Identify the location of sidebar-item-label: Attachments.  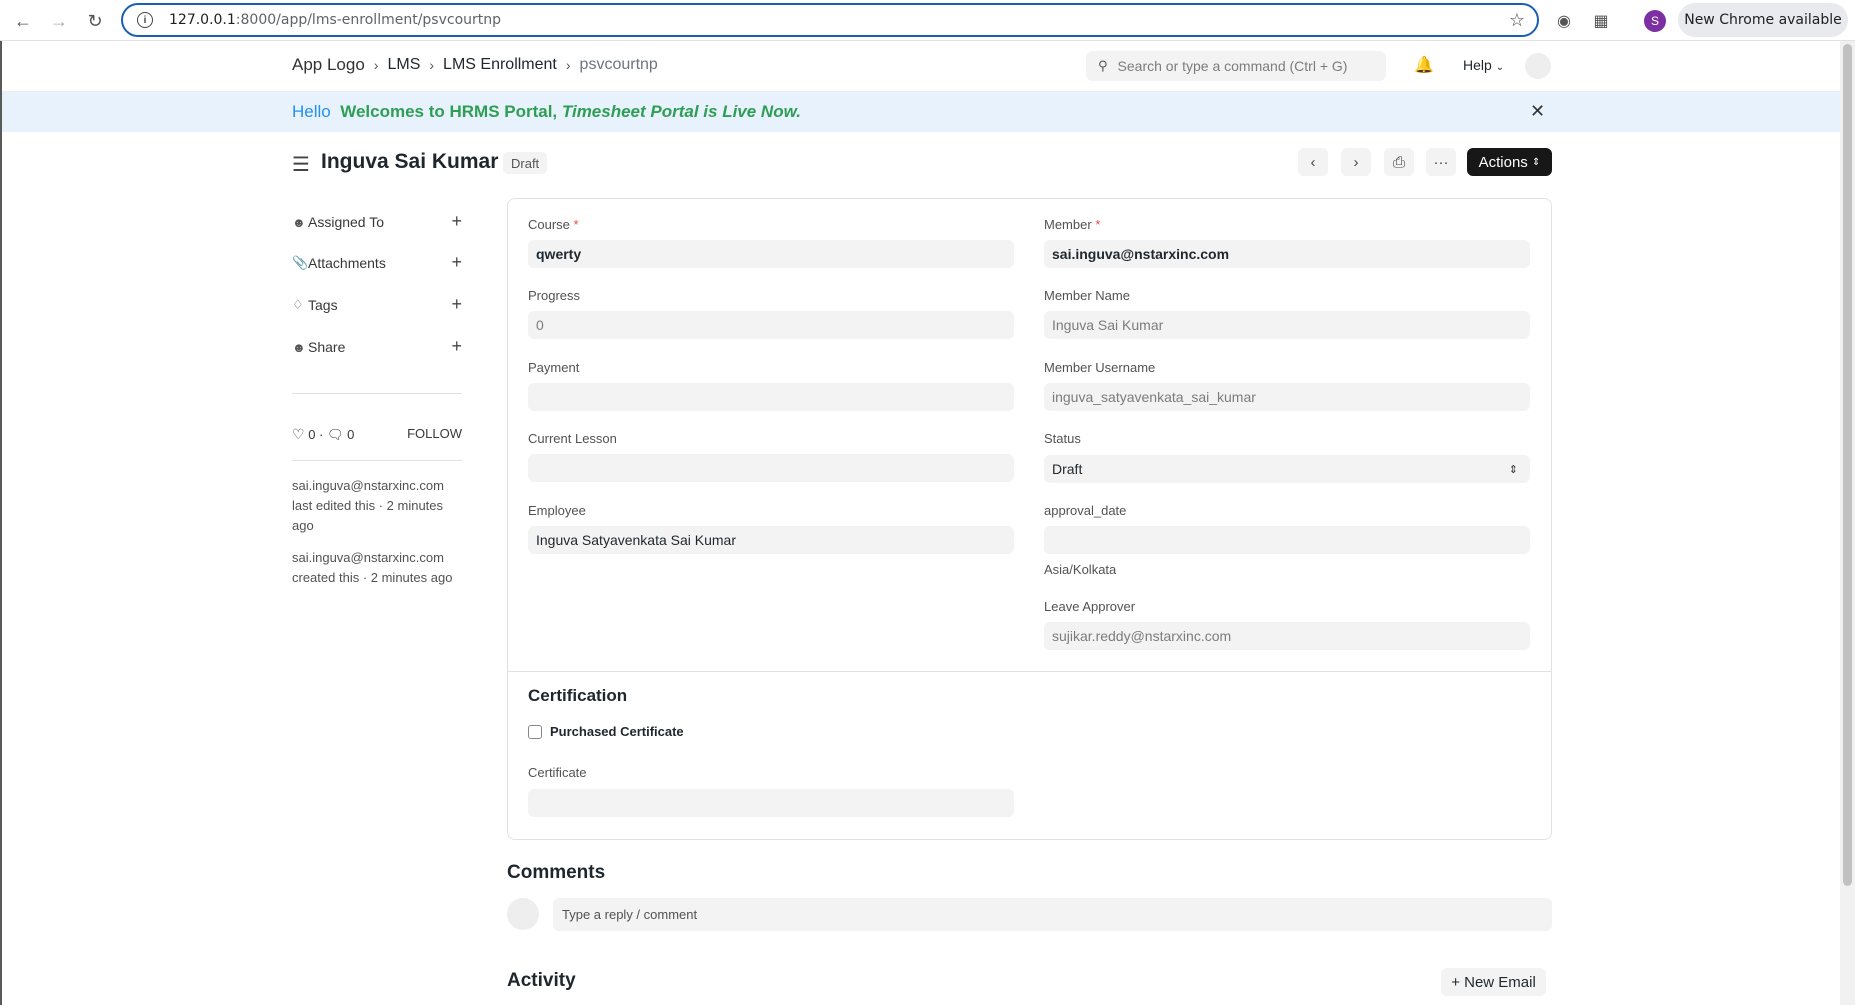
(347, 263).